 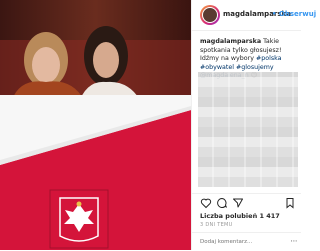 What do you see at coordinates (290, 203) in the screenshot?
I see `bookmark-icon` at bounding box center [290, 203].